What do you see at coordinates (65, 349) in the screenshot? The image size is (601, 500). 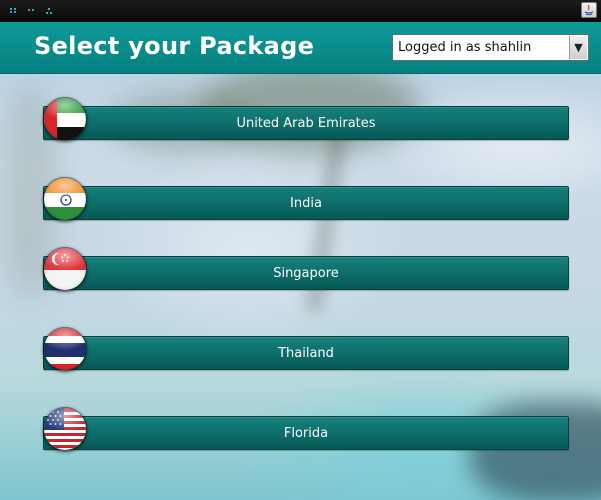 I see `thailand-flag-icon` at bounding box center [65, 349].